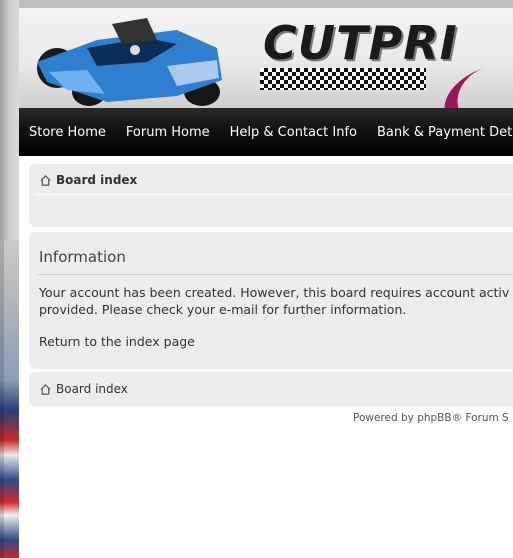 The height and width of the screenshot is (558, 513). Describe the element at coordinates (168, 132) in the screenshot. I see `nav-forum-home: Forum Home` at that location.